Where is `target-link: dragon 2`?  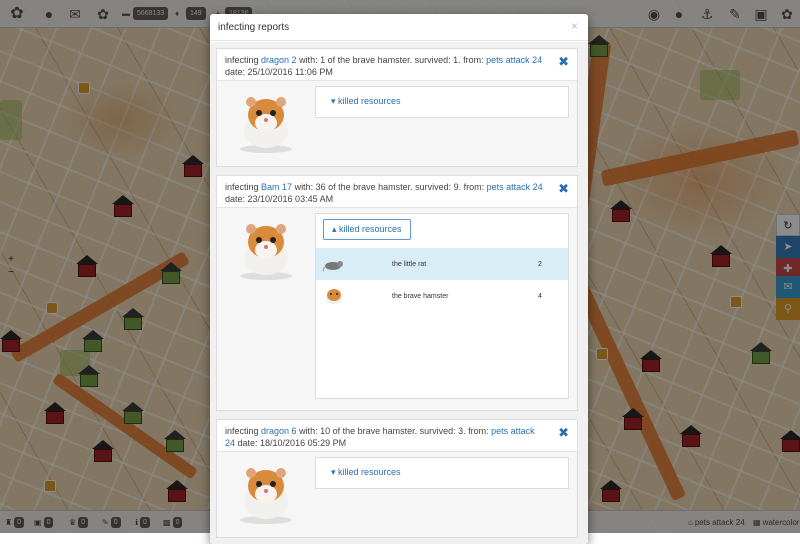 target-link: dragon 2 is located at coordinates (279, 60).